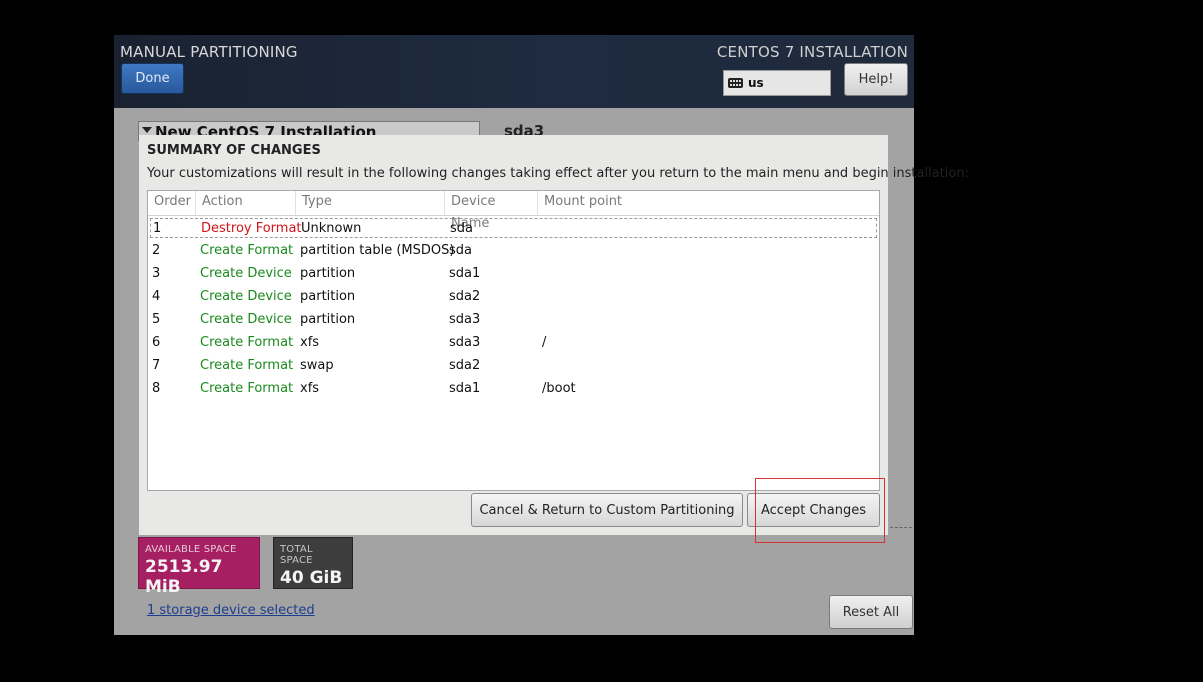 The width and height of the screenshot is (1203, 682). What do you see at coordinates (156, 388) in the screenshot?
I see `row-order: 8` at bounding box center [156, 388].